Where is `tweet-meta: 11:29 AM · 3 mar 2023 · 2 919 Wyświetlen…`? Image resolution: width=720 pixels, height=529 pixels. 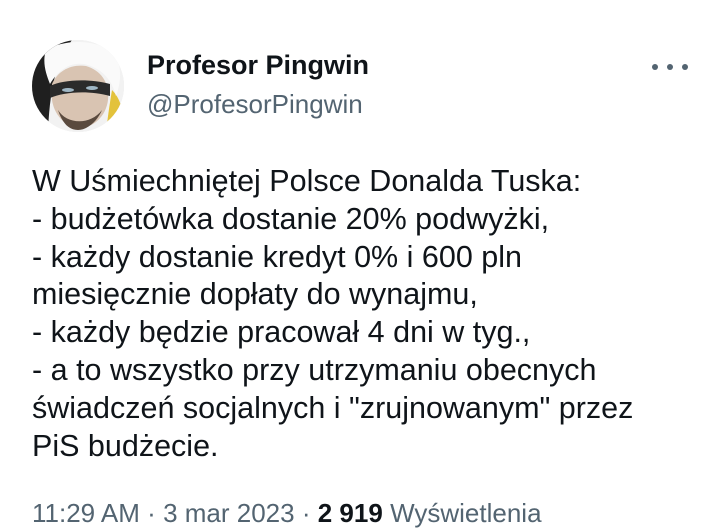
tweet-meta: 11:29 AM · 3 mar 2023 · 2 919 Wyświetlen… is located at coordinates (287, 513).